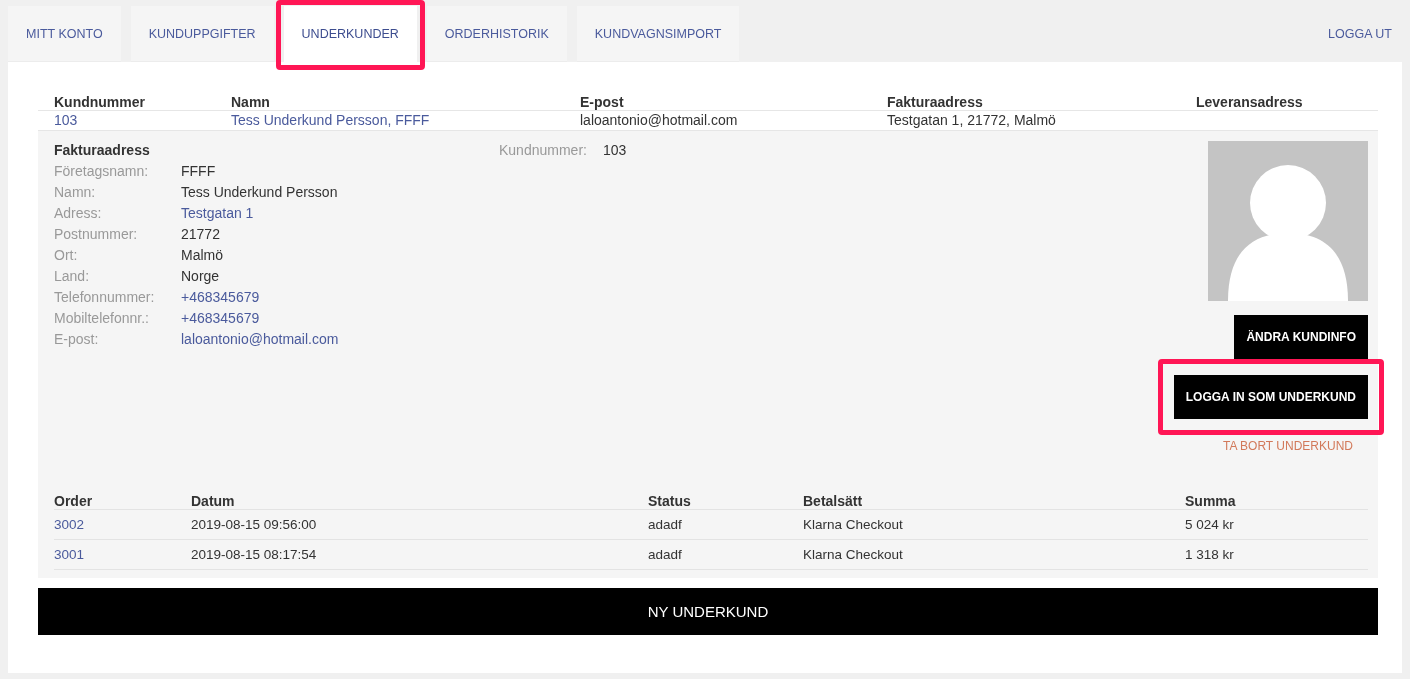 Image resolution: width=1410 pixels, height=679 pixels. What do you see at coordinates (1270, 397) in the screenshot?
I see `action-button: LOGGA IN SOM UNDERKUND` at bounding box center [1270, 397].